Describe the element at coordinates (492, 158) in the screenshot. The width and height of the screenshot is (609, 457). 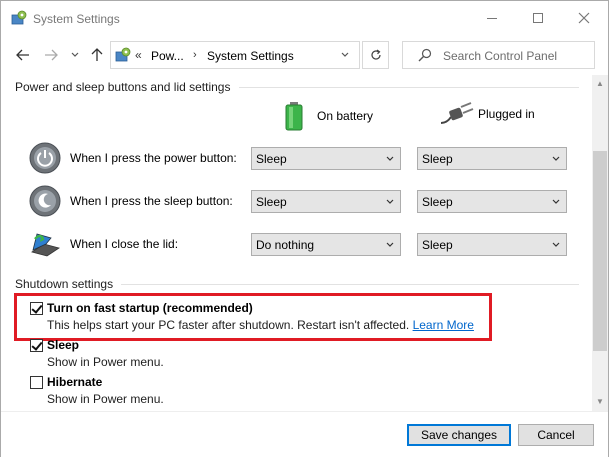
I see `power-button-plugged-select: Sleep` at that location.